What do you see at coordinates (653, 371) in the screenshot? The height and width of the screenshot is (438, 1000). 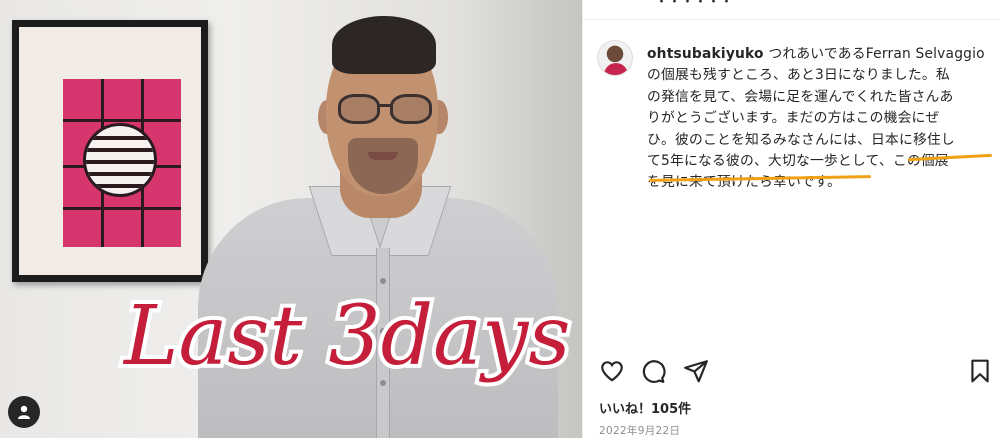 I see `comment-icon` at bounding box center [653, 371].